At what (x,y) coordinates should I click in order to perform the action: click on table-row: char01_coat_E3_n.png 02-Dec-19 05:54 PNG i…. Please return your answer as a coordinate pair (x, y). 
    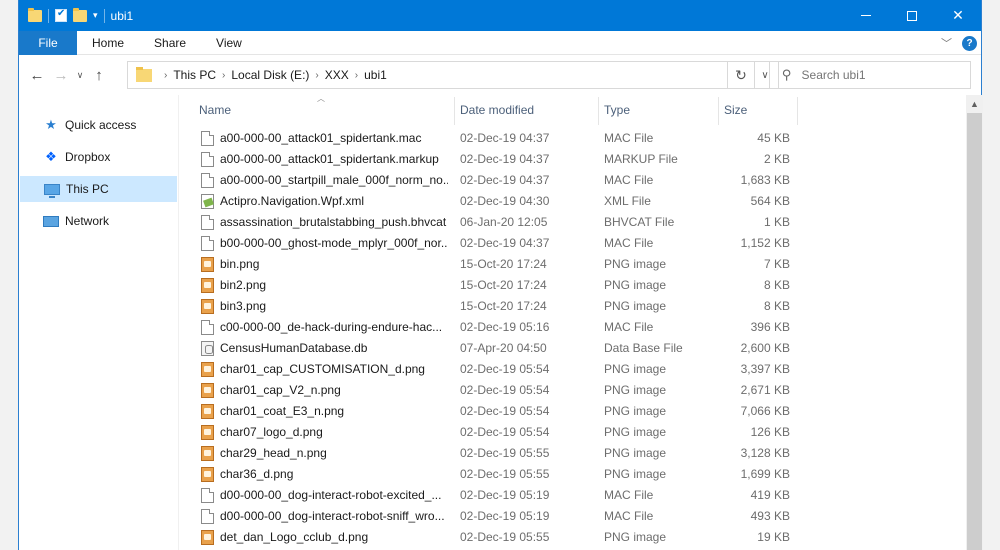
    Looking at the image, I should click on (495, 411).